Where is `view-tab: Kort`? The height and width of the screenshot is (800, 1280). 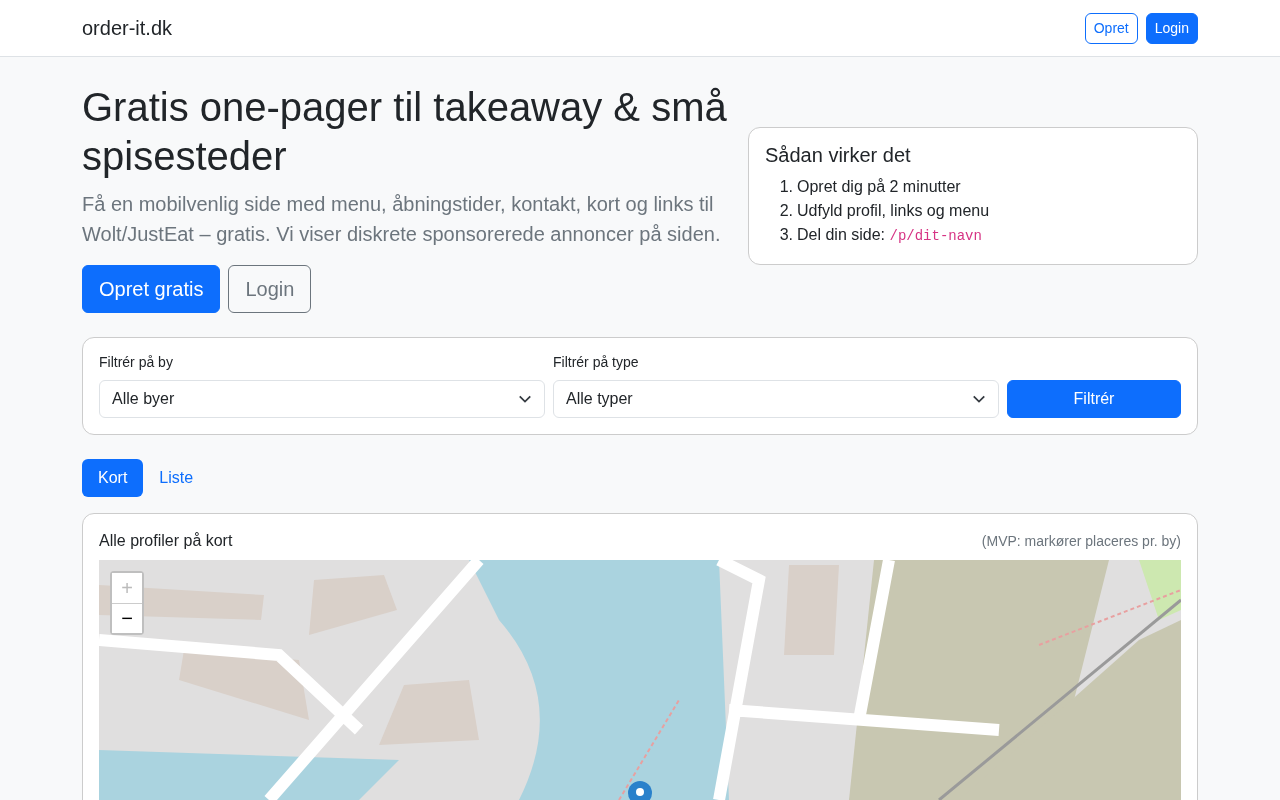 view-tab: Kort is located at coordinates (113, 478).